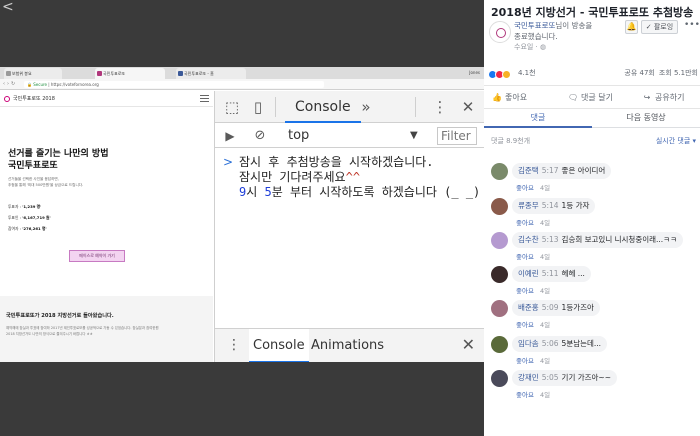 The image size is (700, 436). Describe the element at coordinates (106, 99) in the screenshot. I see `site-header: 국민투표로또 2018` at that location.